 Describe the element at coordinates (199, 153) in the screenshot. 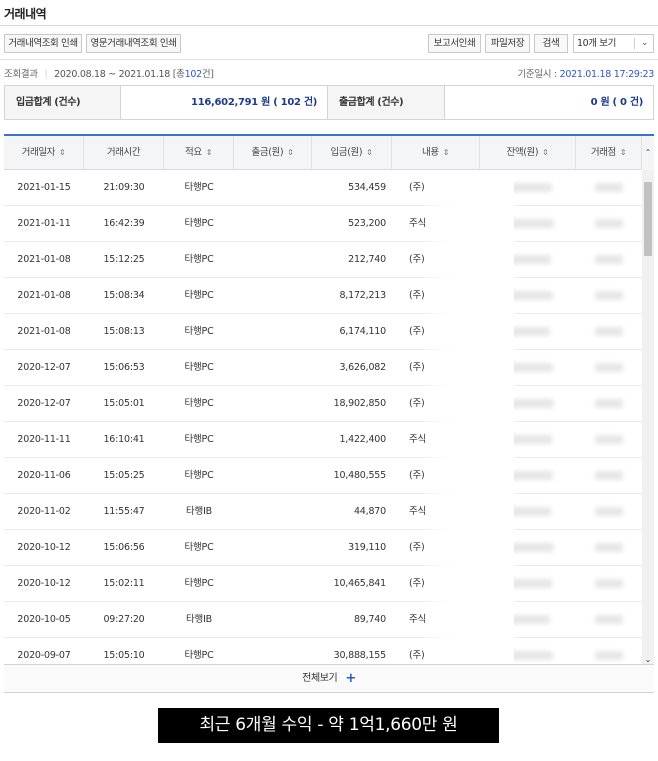

I see `column-header-type: 적요 ⇕` at that location.